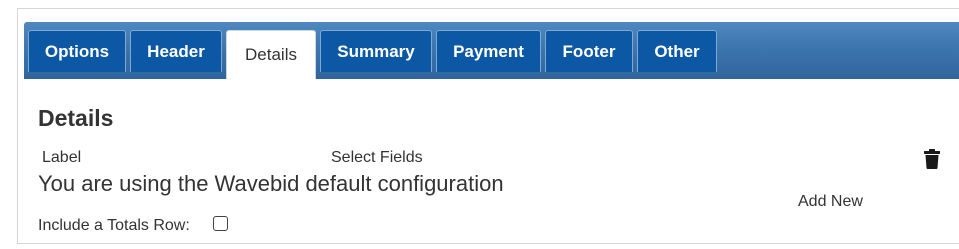  What do you see at coordinates (932, 159) in the screenshot?
I see `trash-icon` at bounding box center [932, 159].